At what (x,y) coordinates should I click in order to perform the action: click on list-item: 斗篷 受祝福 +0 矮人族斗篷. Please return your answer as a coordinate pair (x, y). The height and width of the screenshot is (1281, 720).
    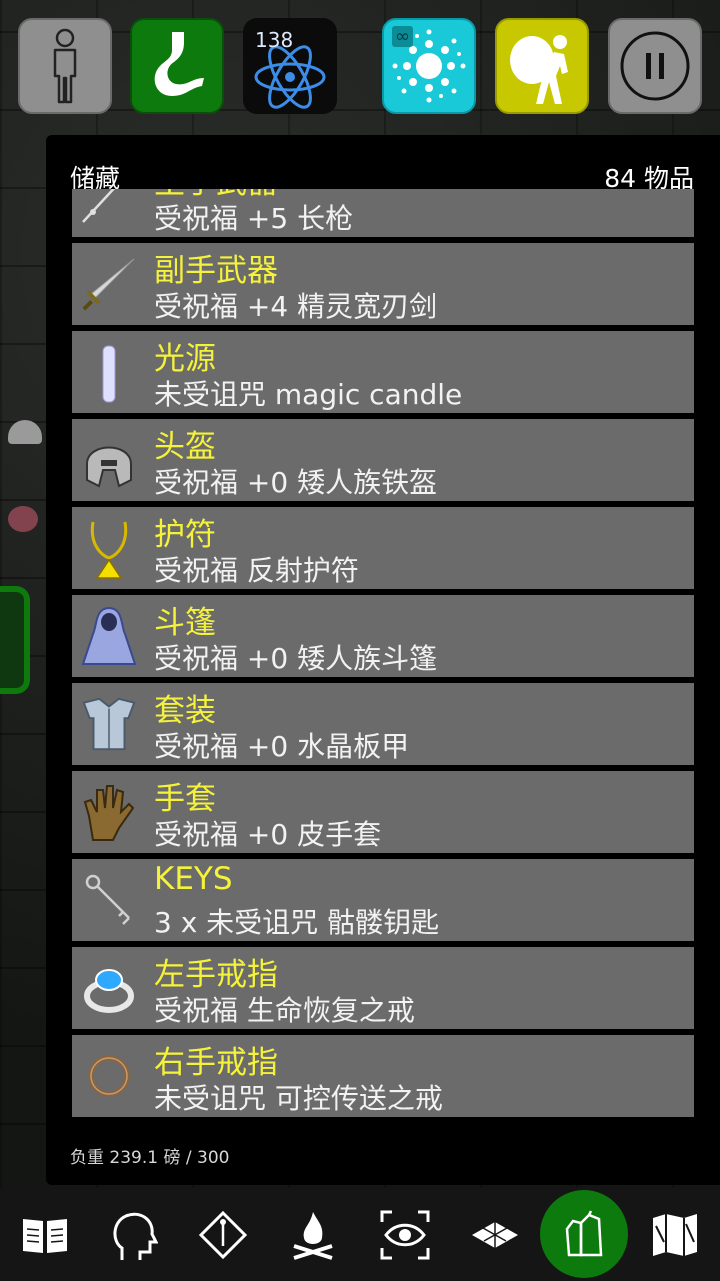
    Looking at the image, I should click on (383, 636).